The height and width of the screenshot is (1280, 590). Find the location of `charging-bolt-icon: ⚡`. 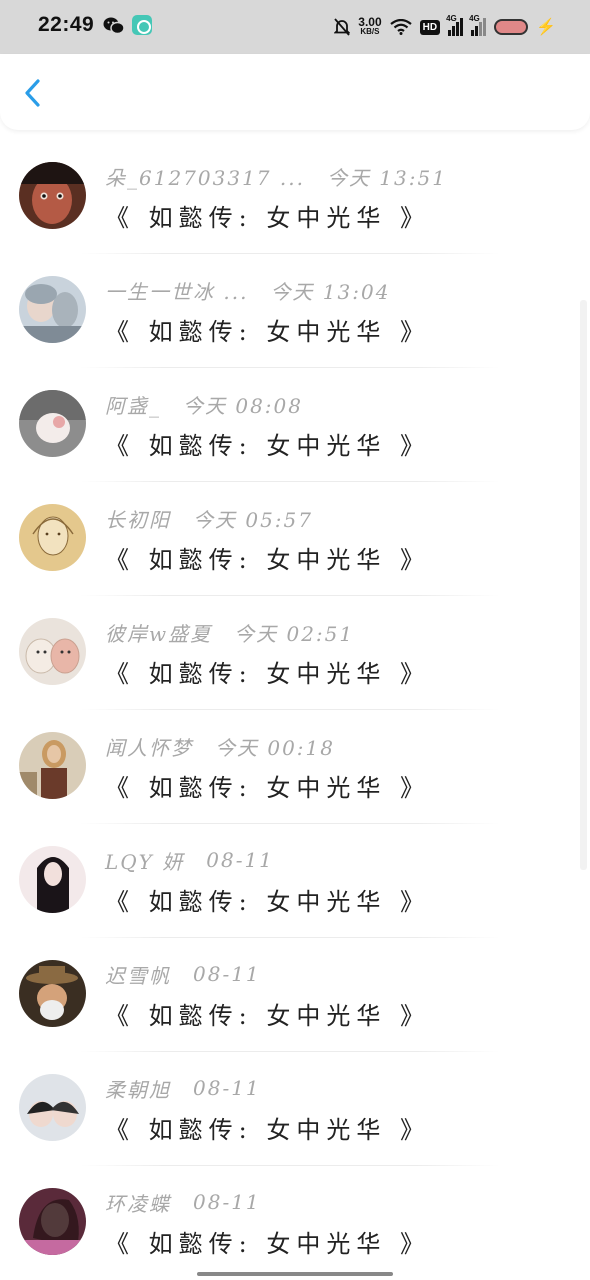

charging-bolt-icon: ⚡ is located at coordinates (546, 27).